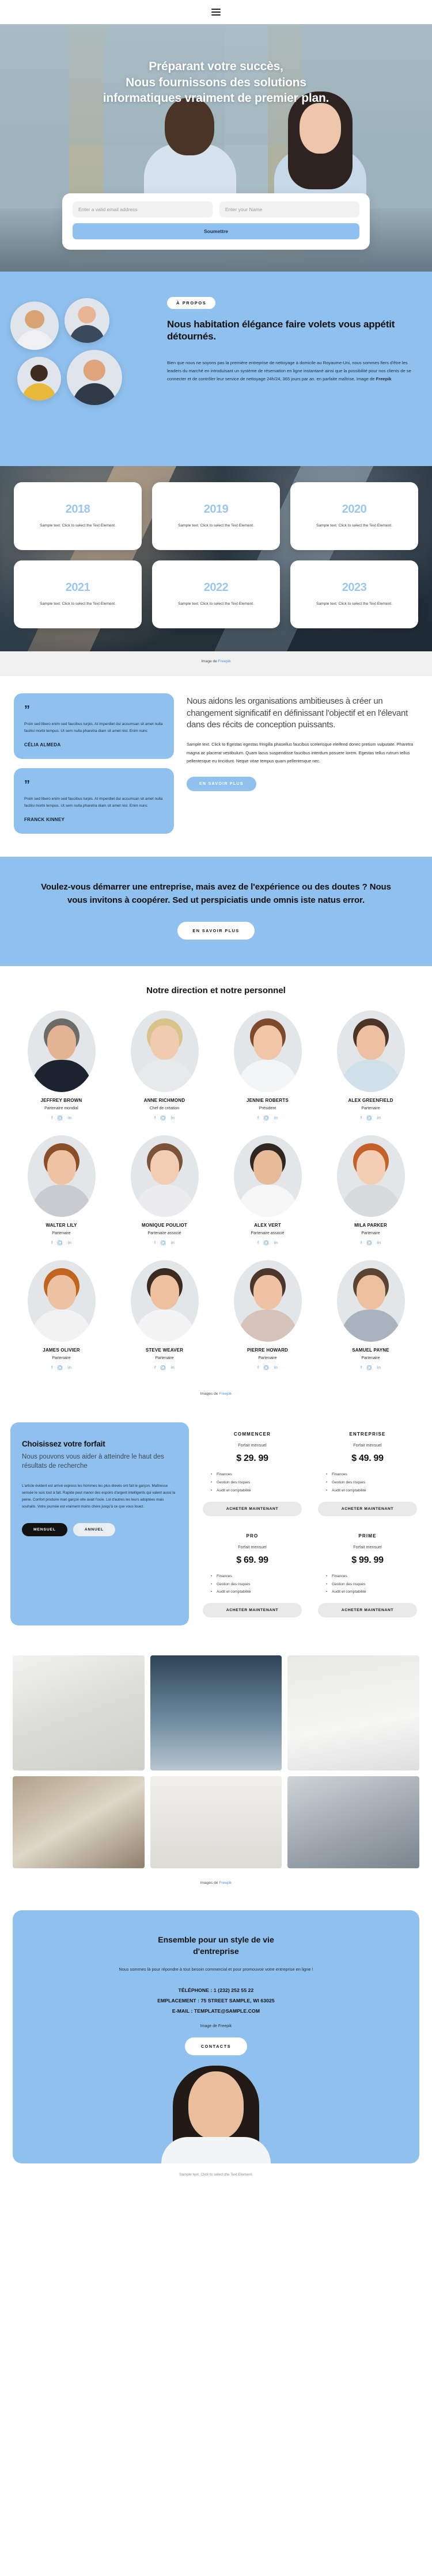 The height and width of the screenshot is (2576, 432). I want to click on footer-email: E-MAIL : TEMPLATE@SAMPLE.COM, so click(216, 2011).